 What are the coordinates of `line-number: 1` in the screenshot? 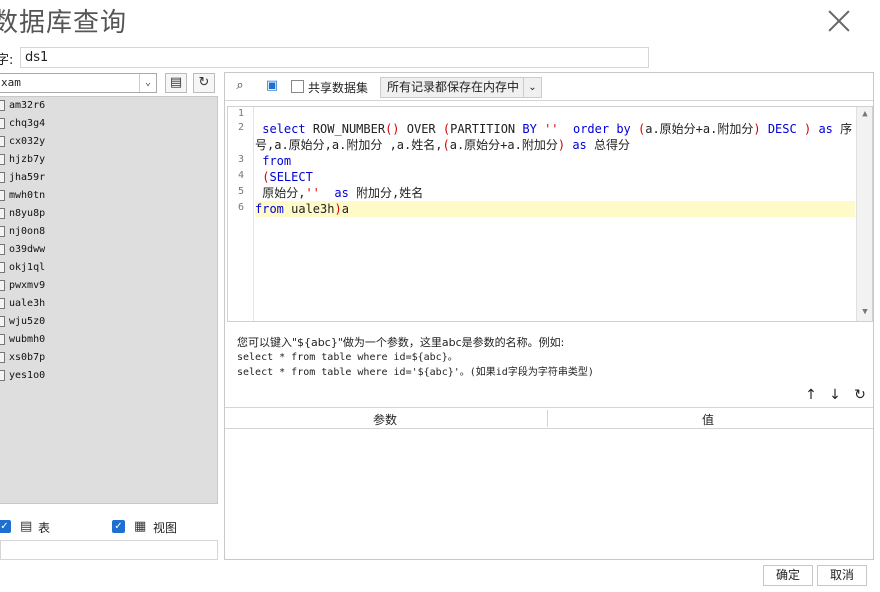 It's located at (240, 113).